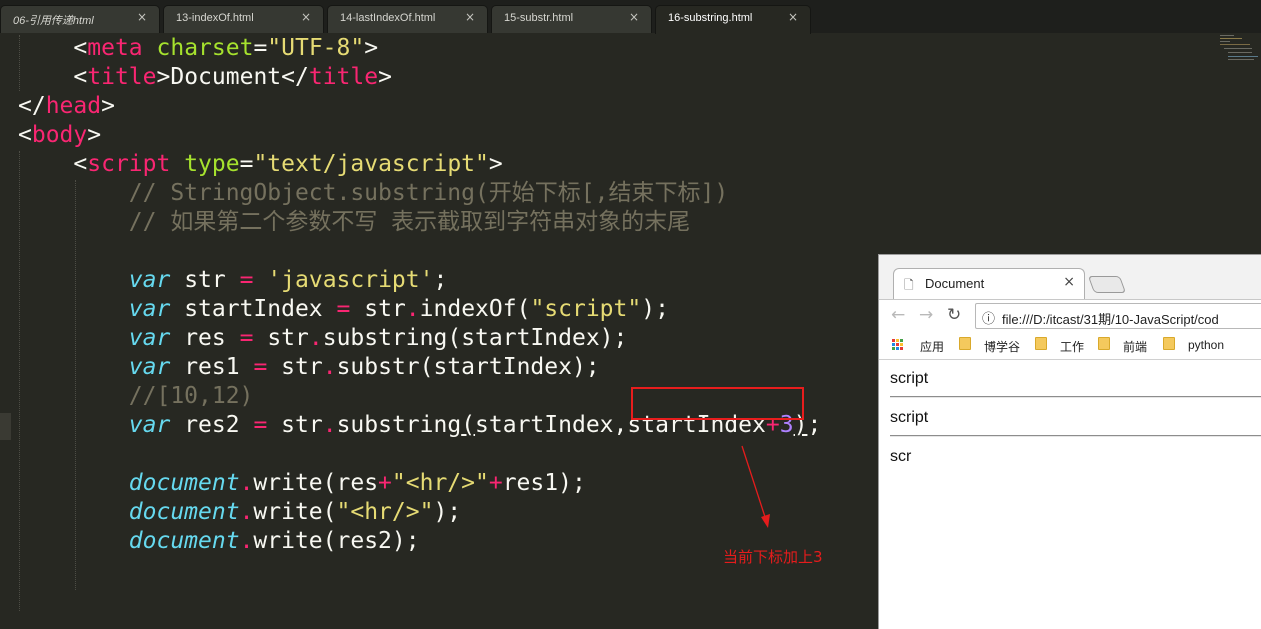 This screenshot has height=629, width=1261. What do you see at coordinates (932, 346) in the screenshot?
I see `bookmark-apps: 应用` at bounding box center [932, 346].